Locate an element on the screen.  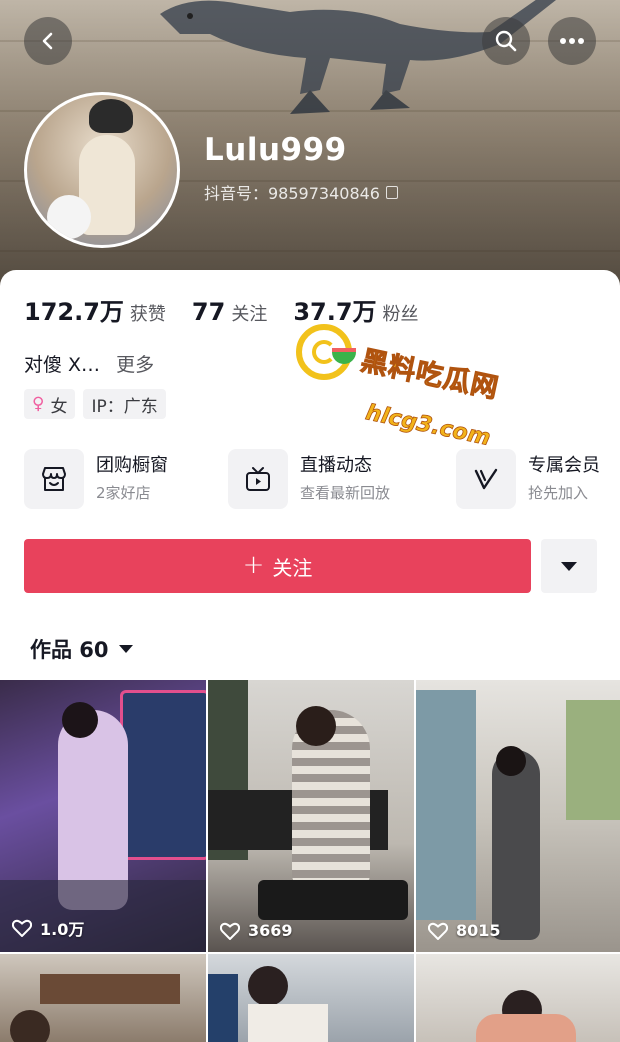
watermark-title: 黑料吃瓜网 is located at coordinates (430, 375).